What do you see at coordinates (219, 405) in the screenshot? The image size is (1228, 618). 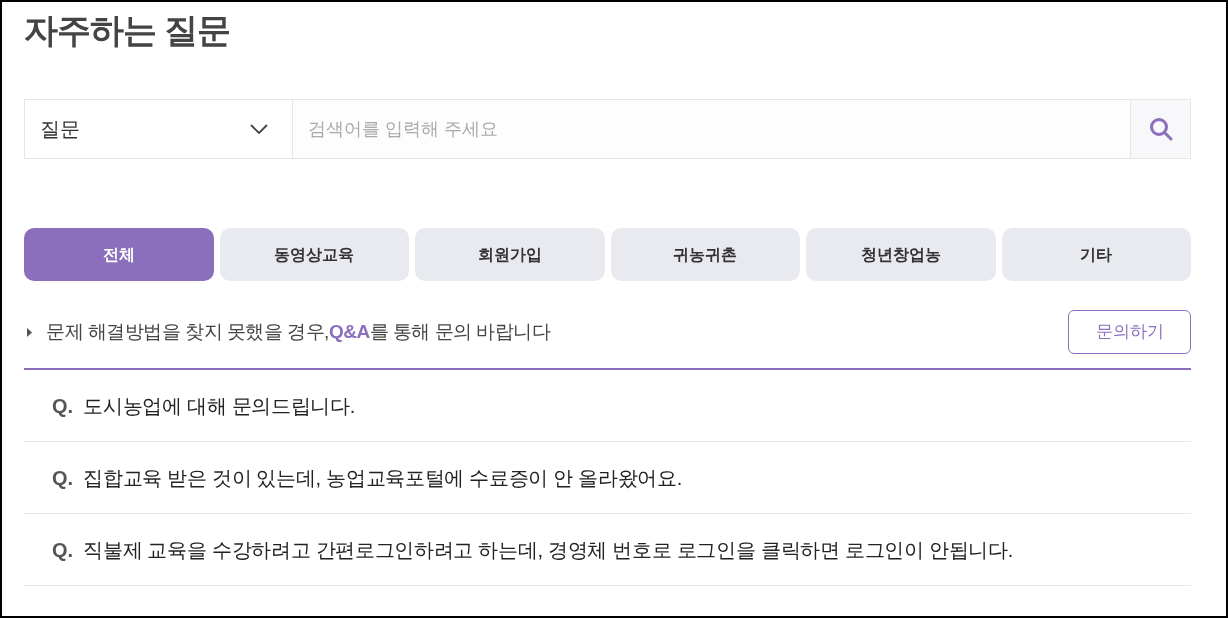 I see `faq-question: 도시농업에 대해 문의드립니다.` at bounding box center [219, 405].